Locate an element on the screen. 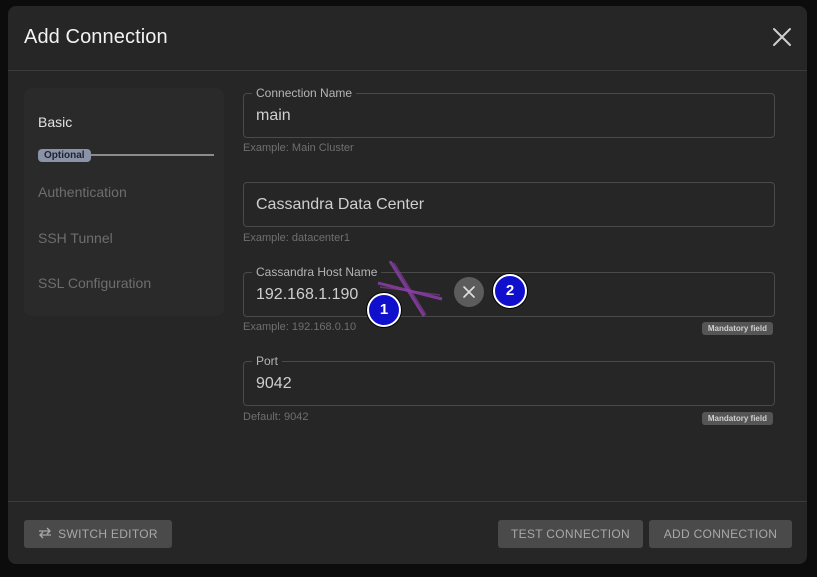  clear-icon is located at coordinates (469, 292).